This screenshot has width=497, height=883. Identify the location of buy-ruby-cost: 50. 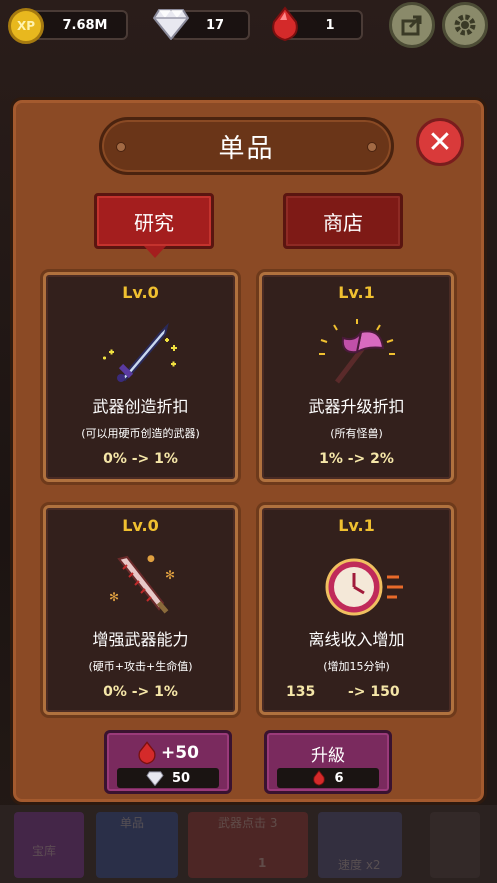
(168, 778).